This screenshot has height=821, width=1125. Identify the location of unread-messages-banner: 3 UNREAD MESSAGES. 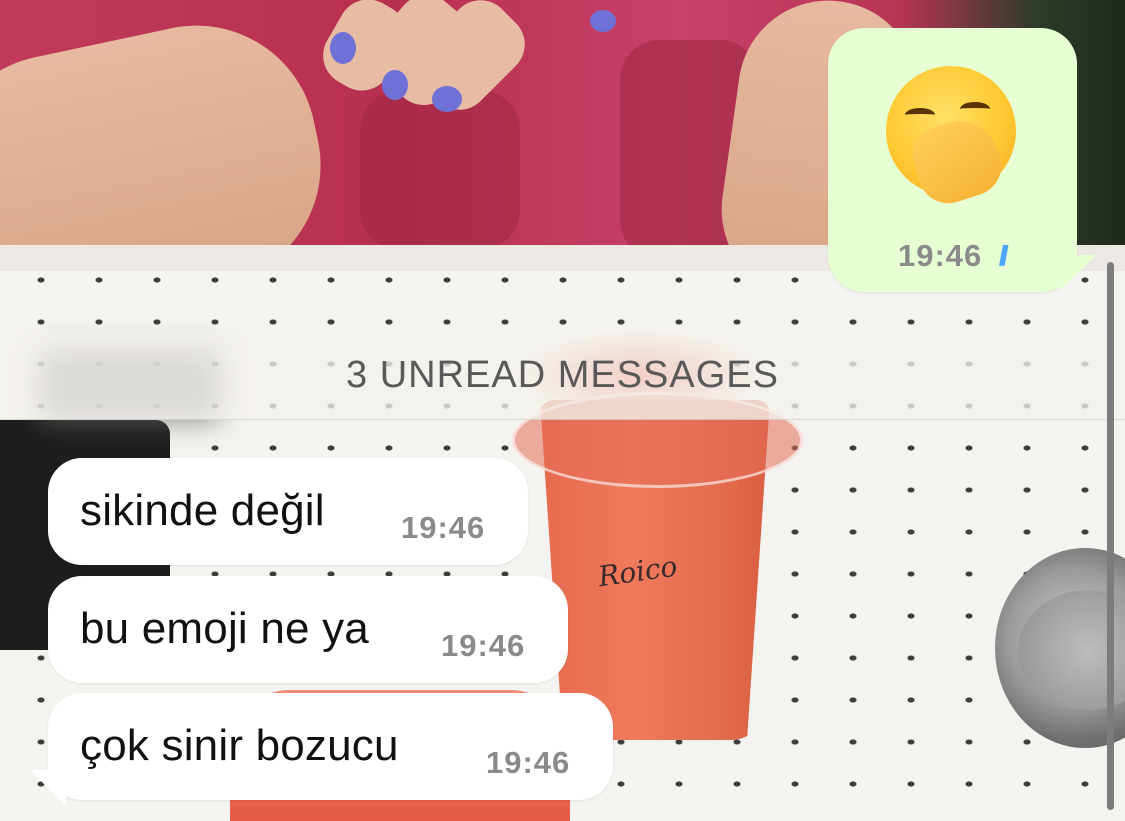
(562, 375).